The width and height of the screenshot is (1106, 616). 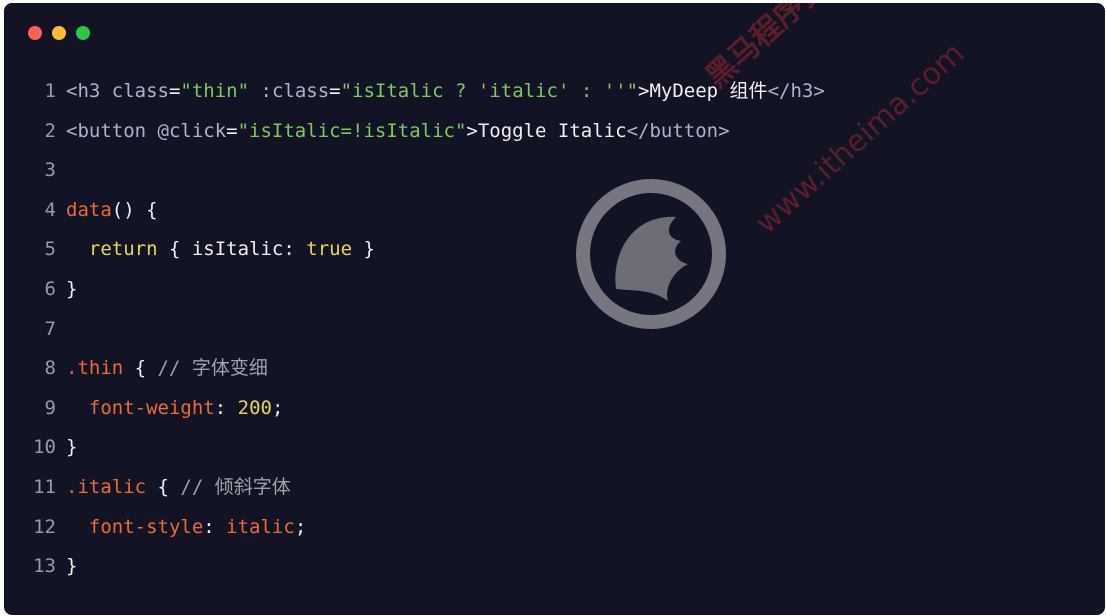 What do you see at coordinates (140, 91) in the screenshot?
I see `code-token: class` at bounding box center [140, 91].